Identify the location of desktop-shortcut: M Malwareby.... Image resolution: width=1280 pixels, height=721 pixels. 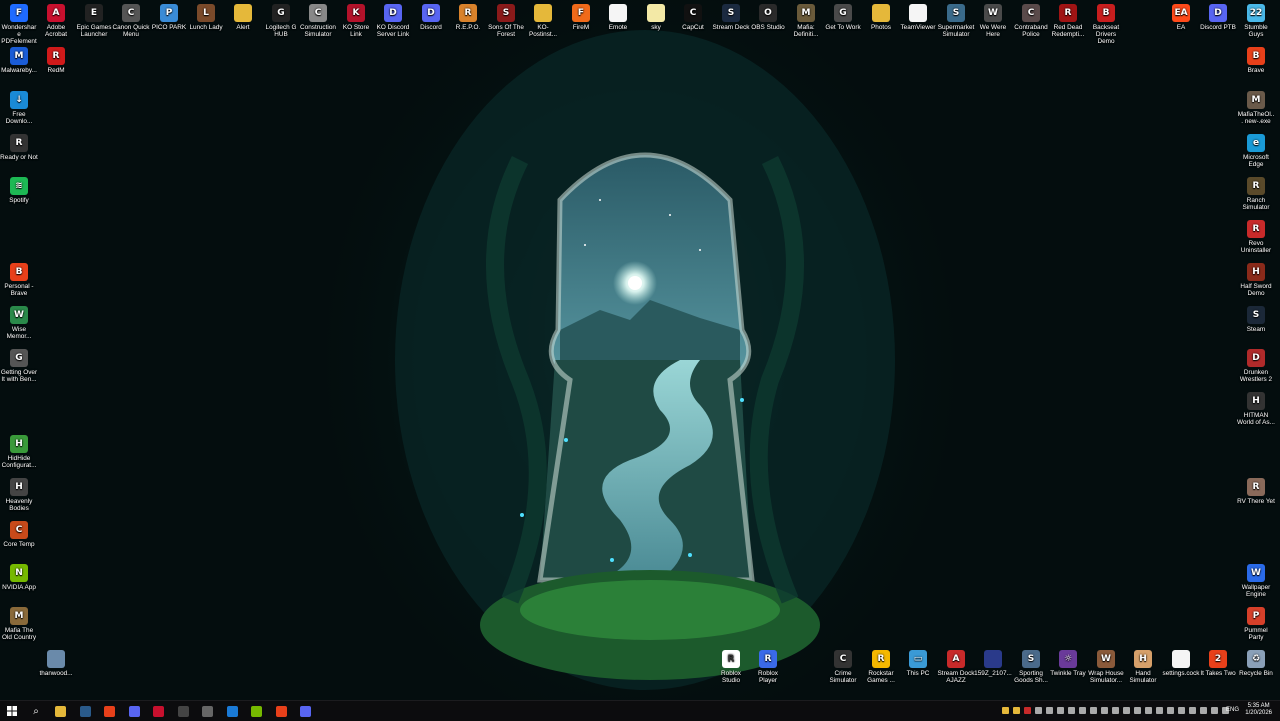
(19, 60).